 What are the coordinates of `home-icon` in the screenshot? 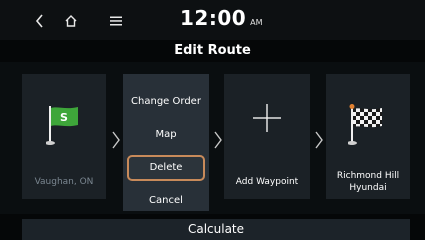 It's located at (71, 21).